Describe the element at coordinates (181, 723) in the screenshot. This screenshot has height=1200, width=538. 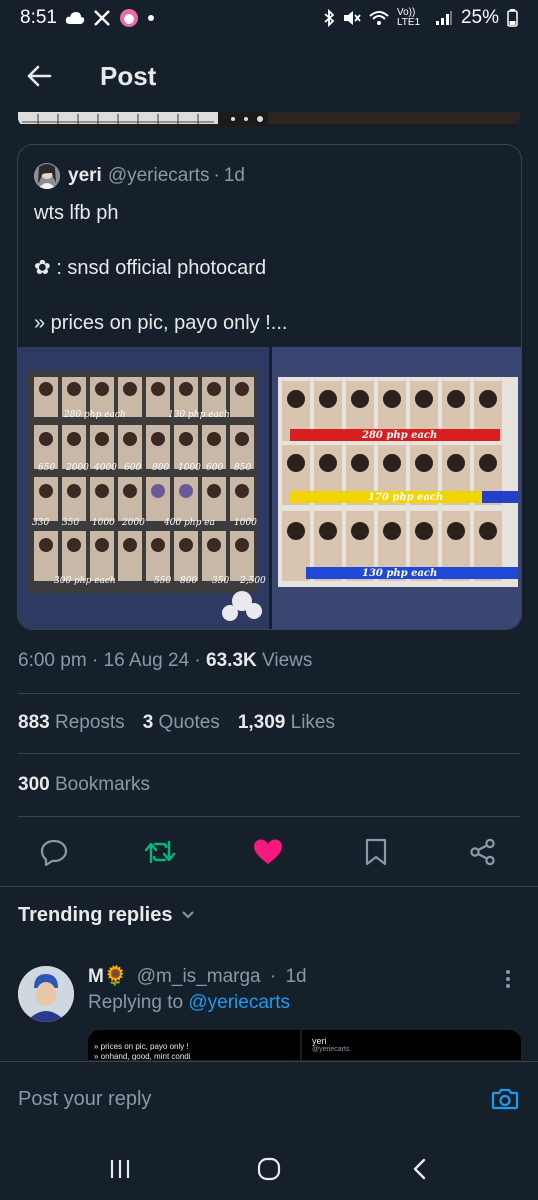
I see `quotes-stat: 3 Quotes` at that location.